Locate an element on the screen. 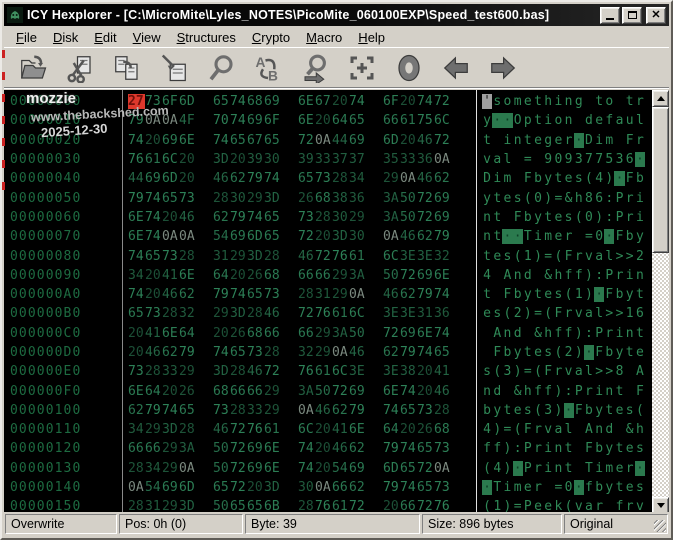 This screenshot has width=673, height=540. menu-item-file: File is located at coordinates (26, 37).